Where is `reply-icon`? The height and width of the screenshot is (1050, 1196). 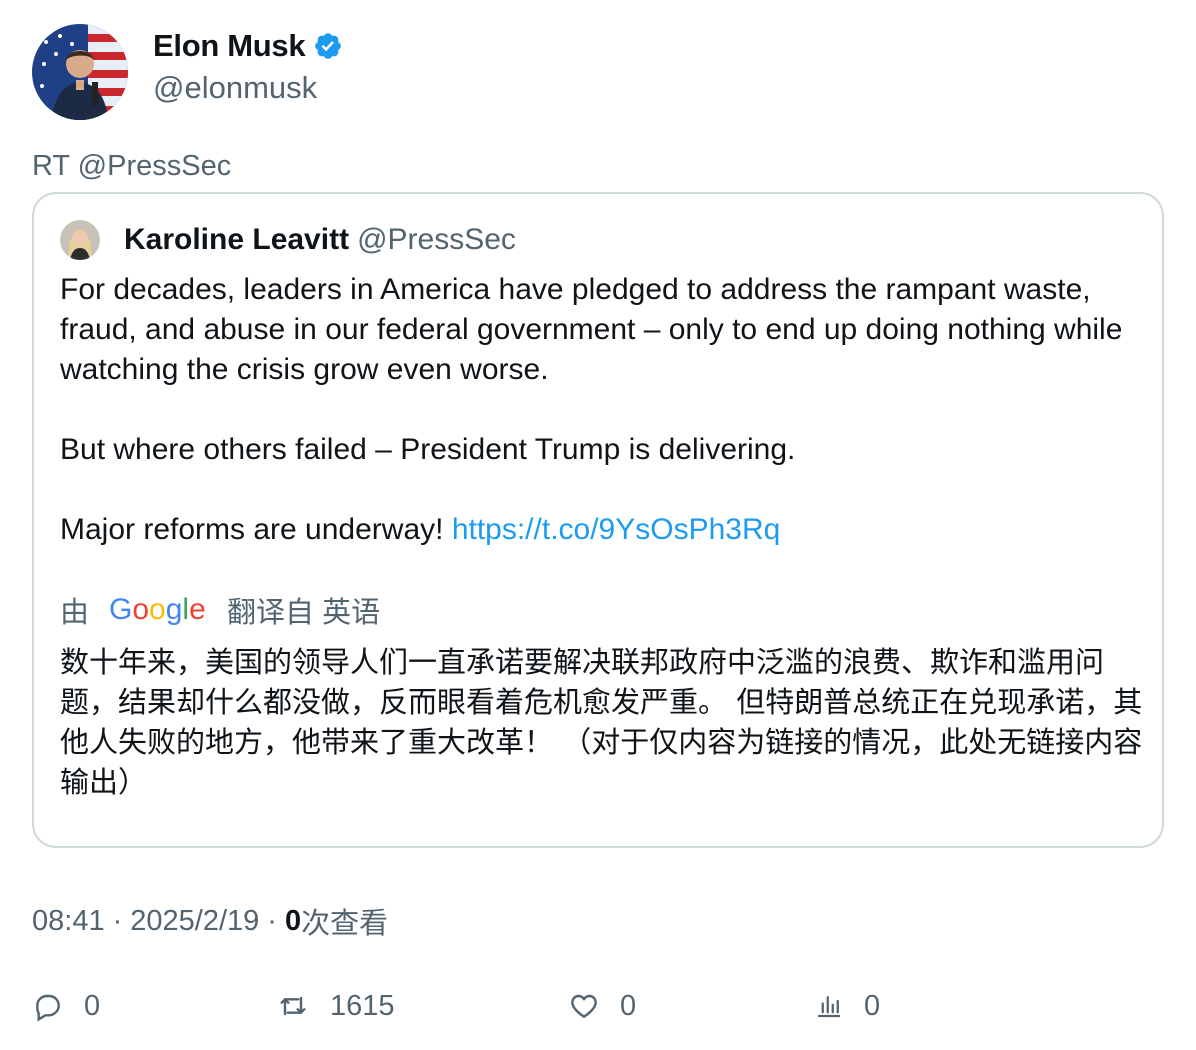
reply-icon is located at coordinates (48, 1008).